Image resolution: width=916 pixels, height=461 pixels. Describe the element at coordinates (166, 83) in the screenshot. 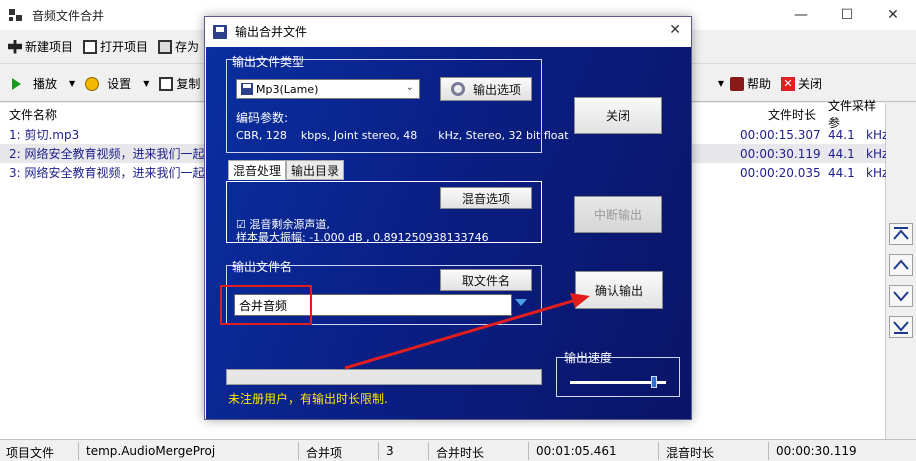

I see `copy-icon` at that location.